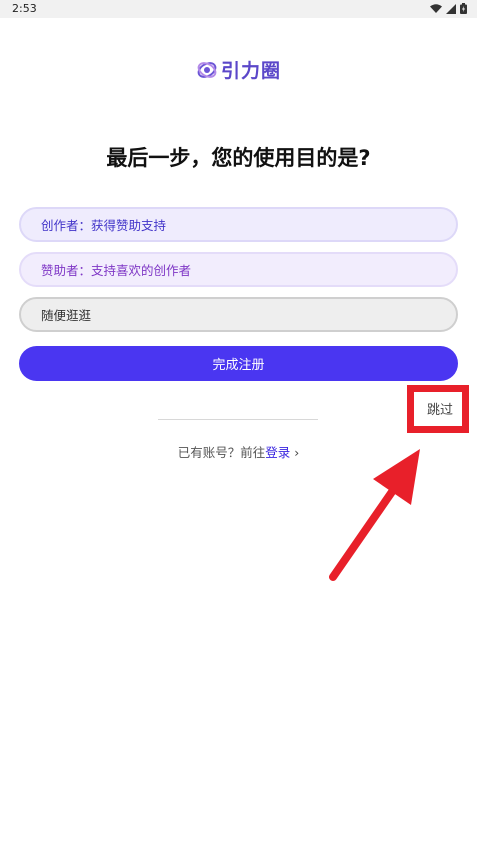  What do you see at coordinates (451, 8) in the screenshot?
I see `signal-icon` at bounding box center [451, 8].